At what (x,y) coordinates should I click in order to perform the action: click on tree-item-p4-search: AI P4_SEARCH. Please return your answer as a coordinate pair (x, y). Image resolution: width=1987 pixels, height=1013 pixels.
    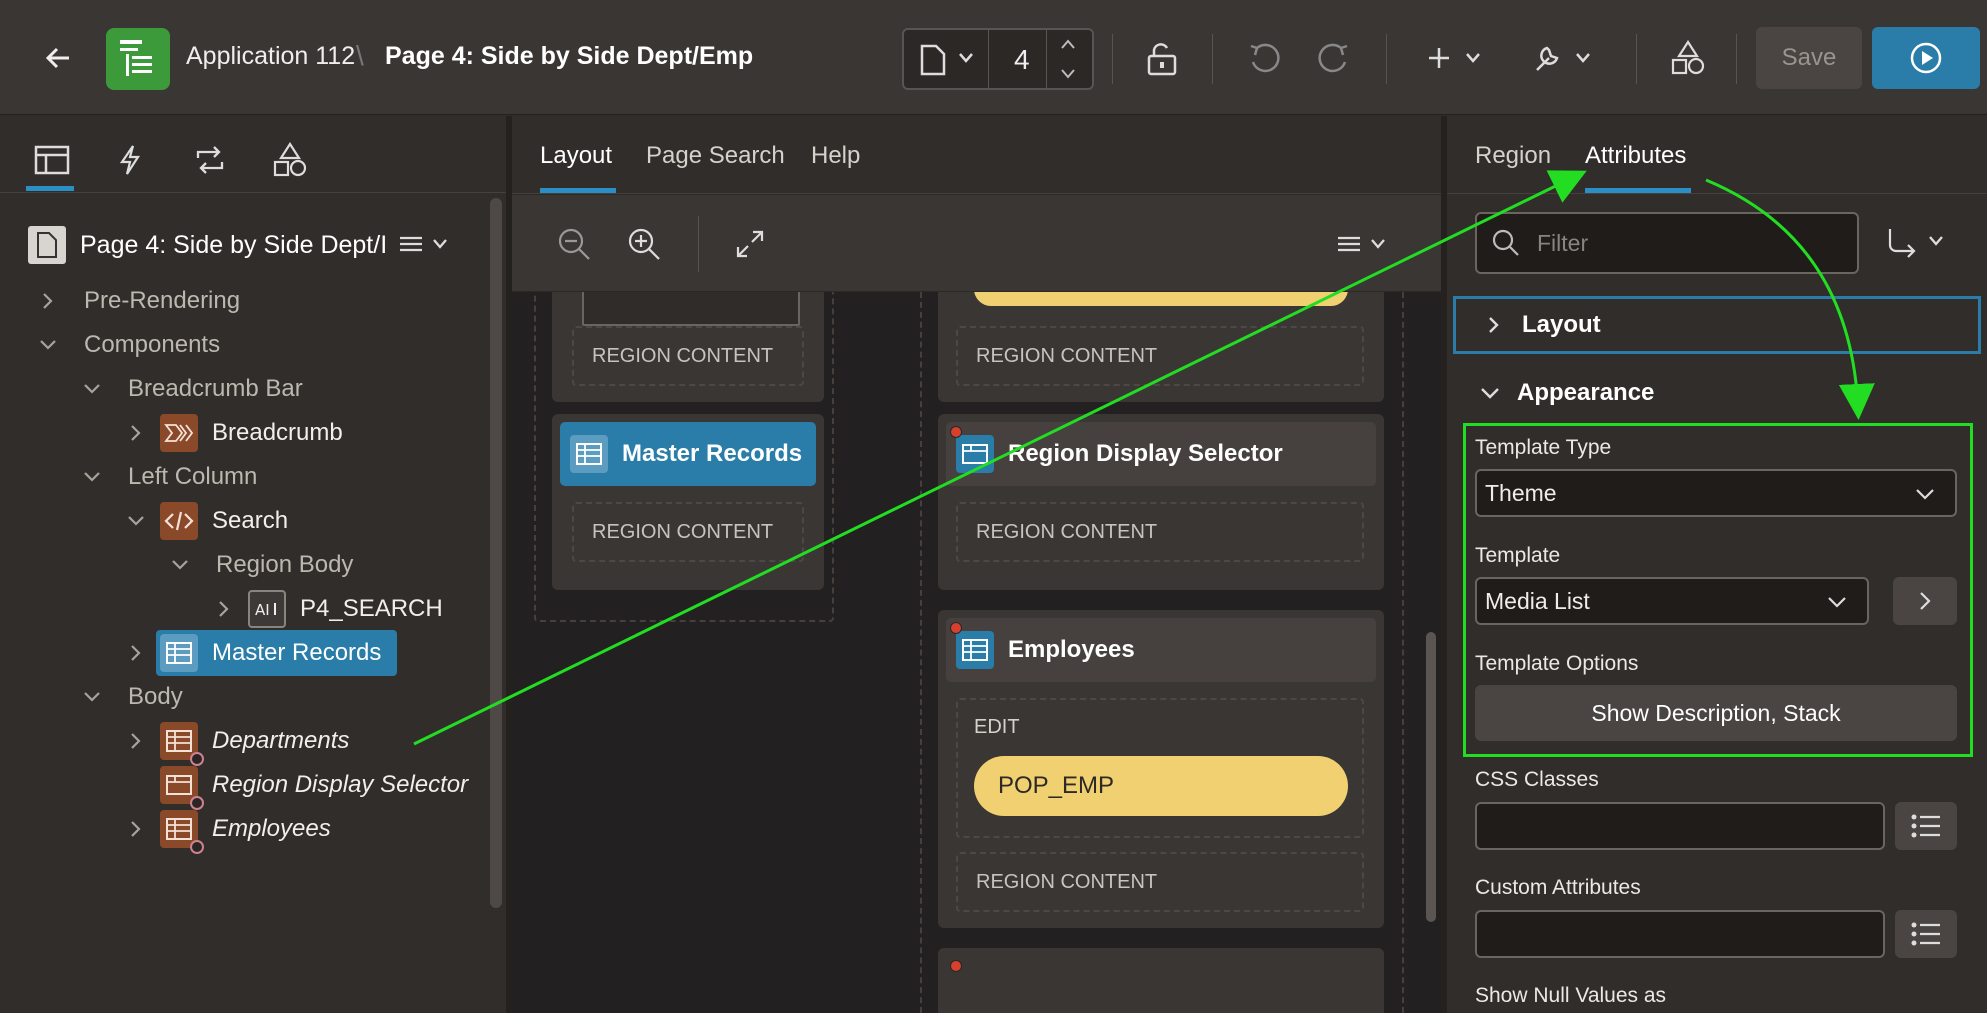
    Looking at the image, I should click on (328, 609).